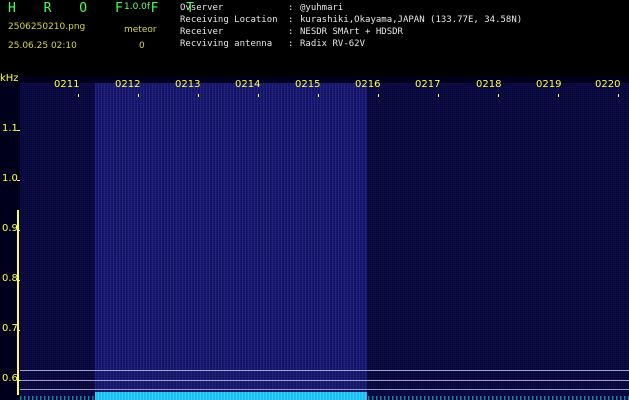 The height and width of the screenshot is (400, 629). I want to click on noise-floor-active, so click(231, 396).